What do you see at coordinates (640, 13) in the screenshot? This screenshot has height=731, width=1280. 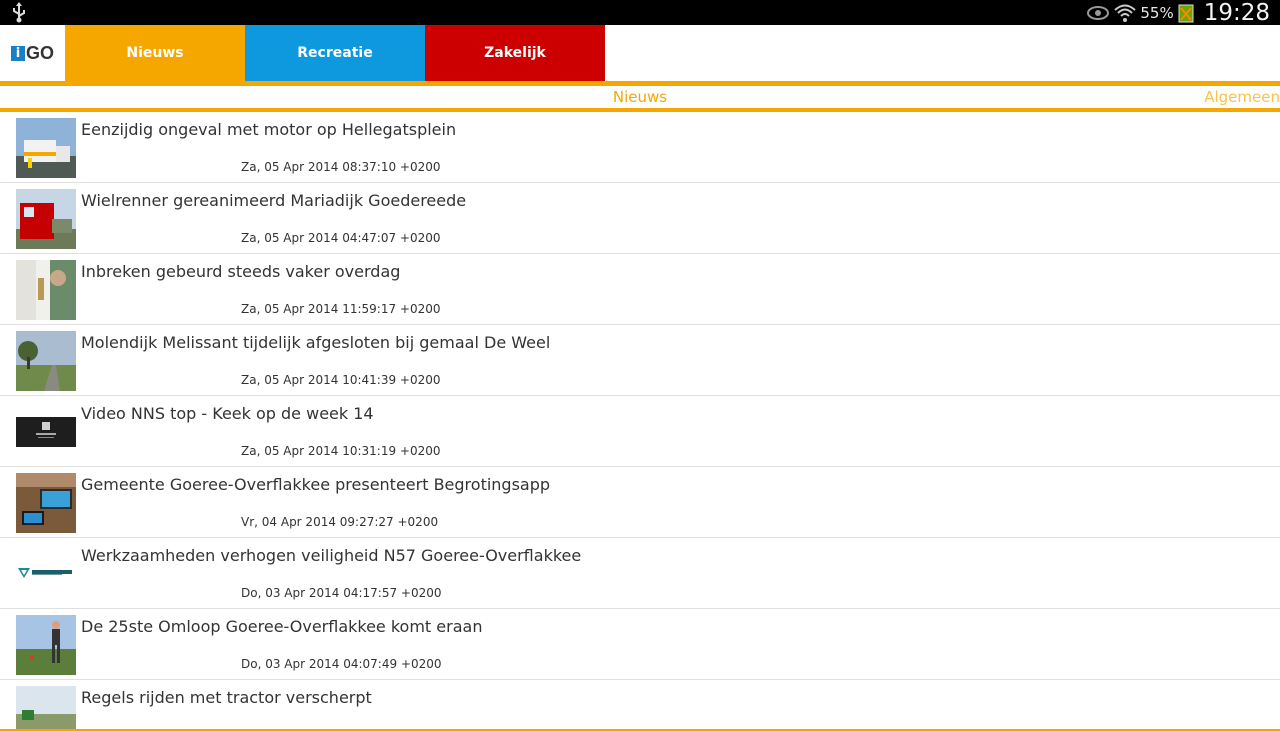 I see `status-bar: 55% 19:28` at bounding box center [640, 13].